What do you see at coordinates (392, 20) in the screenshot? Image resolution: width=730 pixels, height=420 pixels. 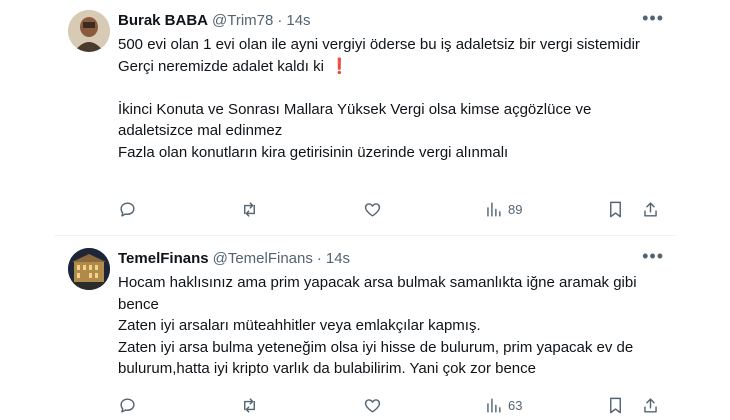 I see `tweet-header: Burak BABA @Trim78 · 14s` at bounding box center [392, 20].